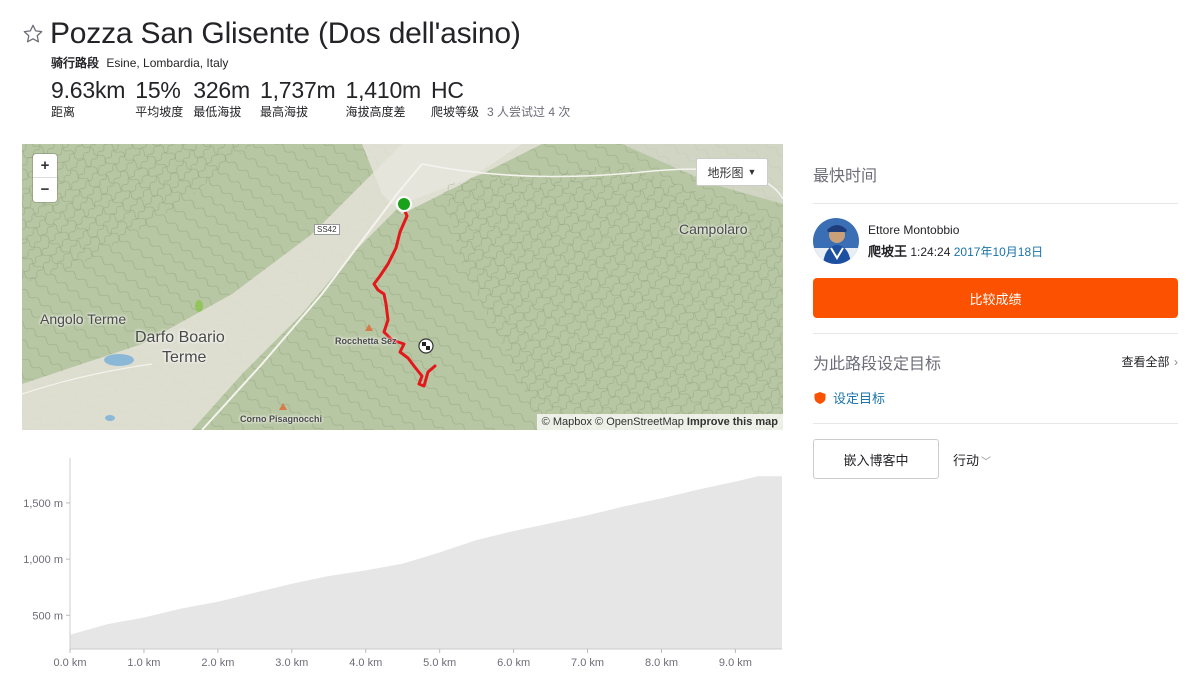 This screenshot has width=1200, height=675. What do you see at coordinates (752, 172) in the screenshot?
I see `caret-down-icon: ▼` at bounding box center [752, 172].